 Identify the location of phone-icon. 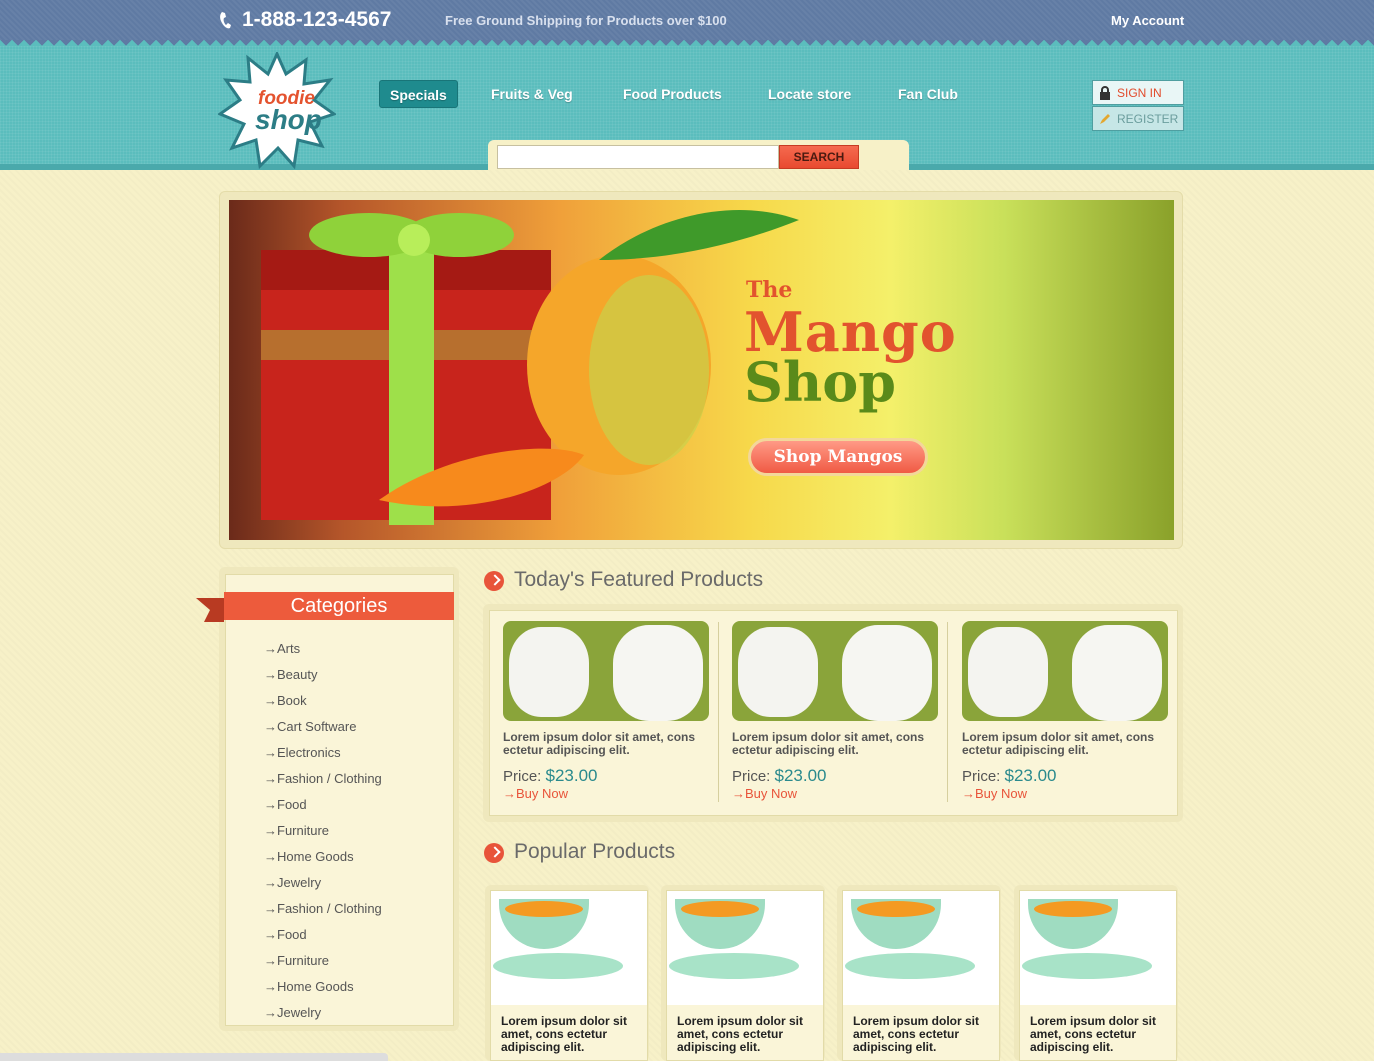
(225, 20).